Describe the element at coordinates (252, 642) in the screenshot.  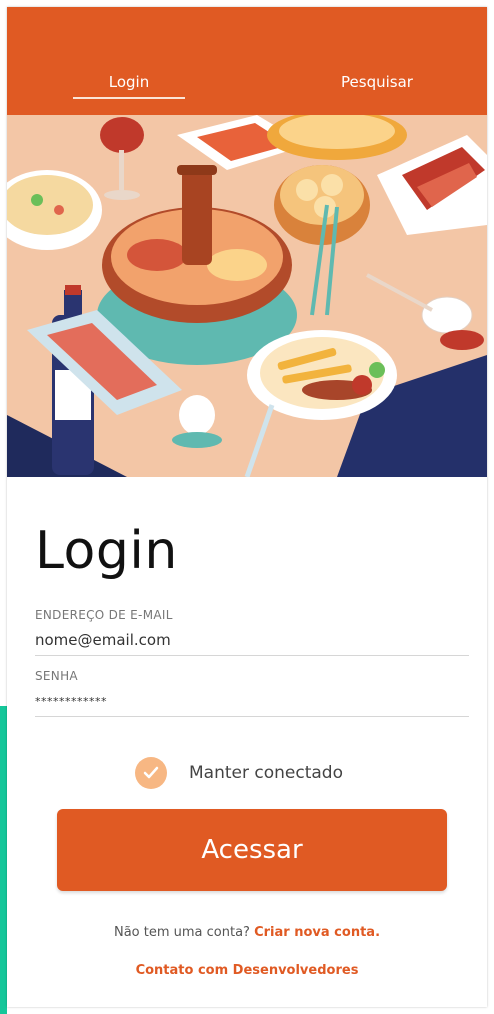
I see `email-field` at that location.